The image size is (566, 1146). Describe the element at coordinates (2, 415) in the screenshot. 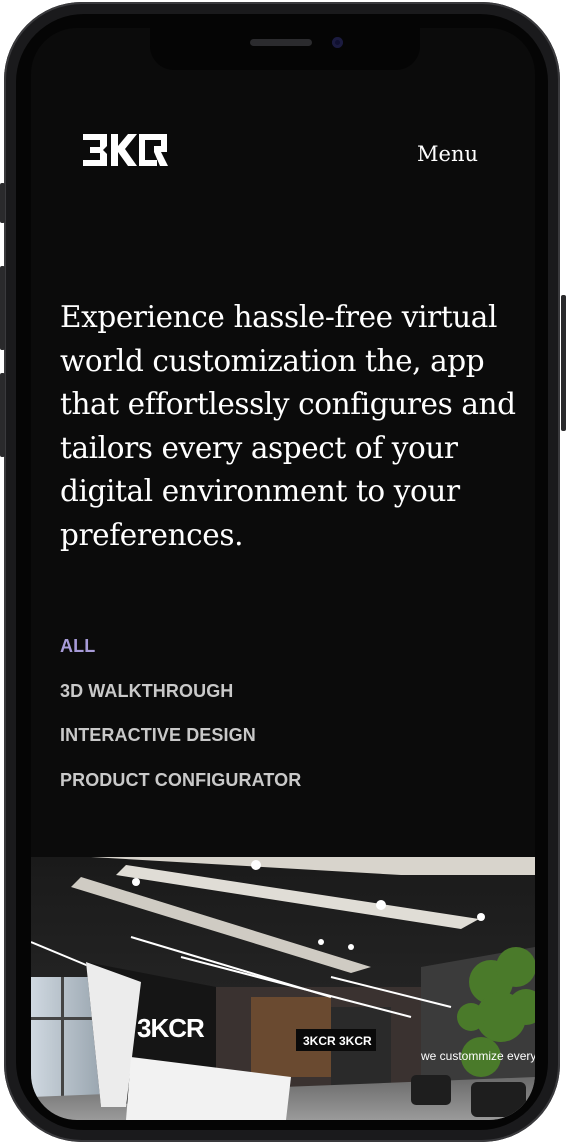

I see `volume-down-button` at that location.